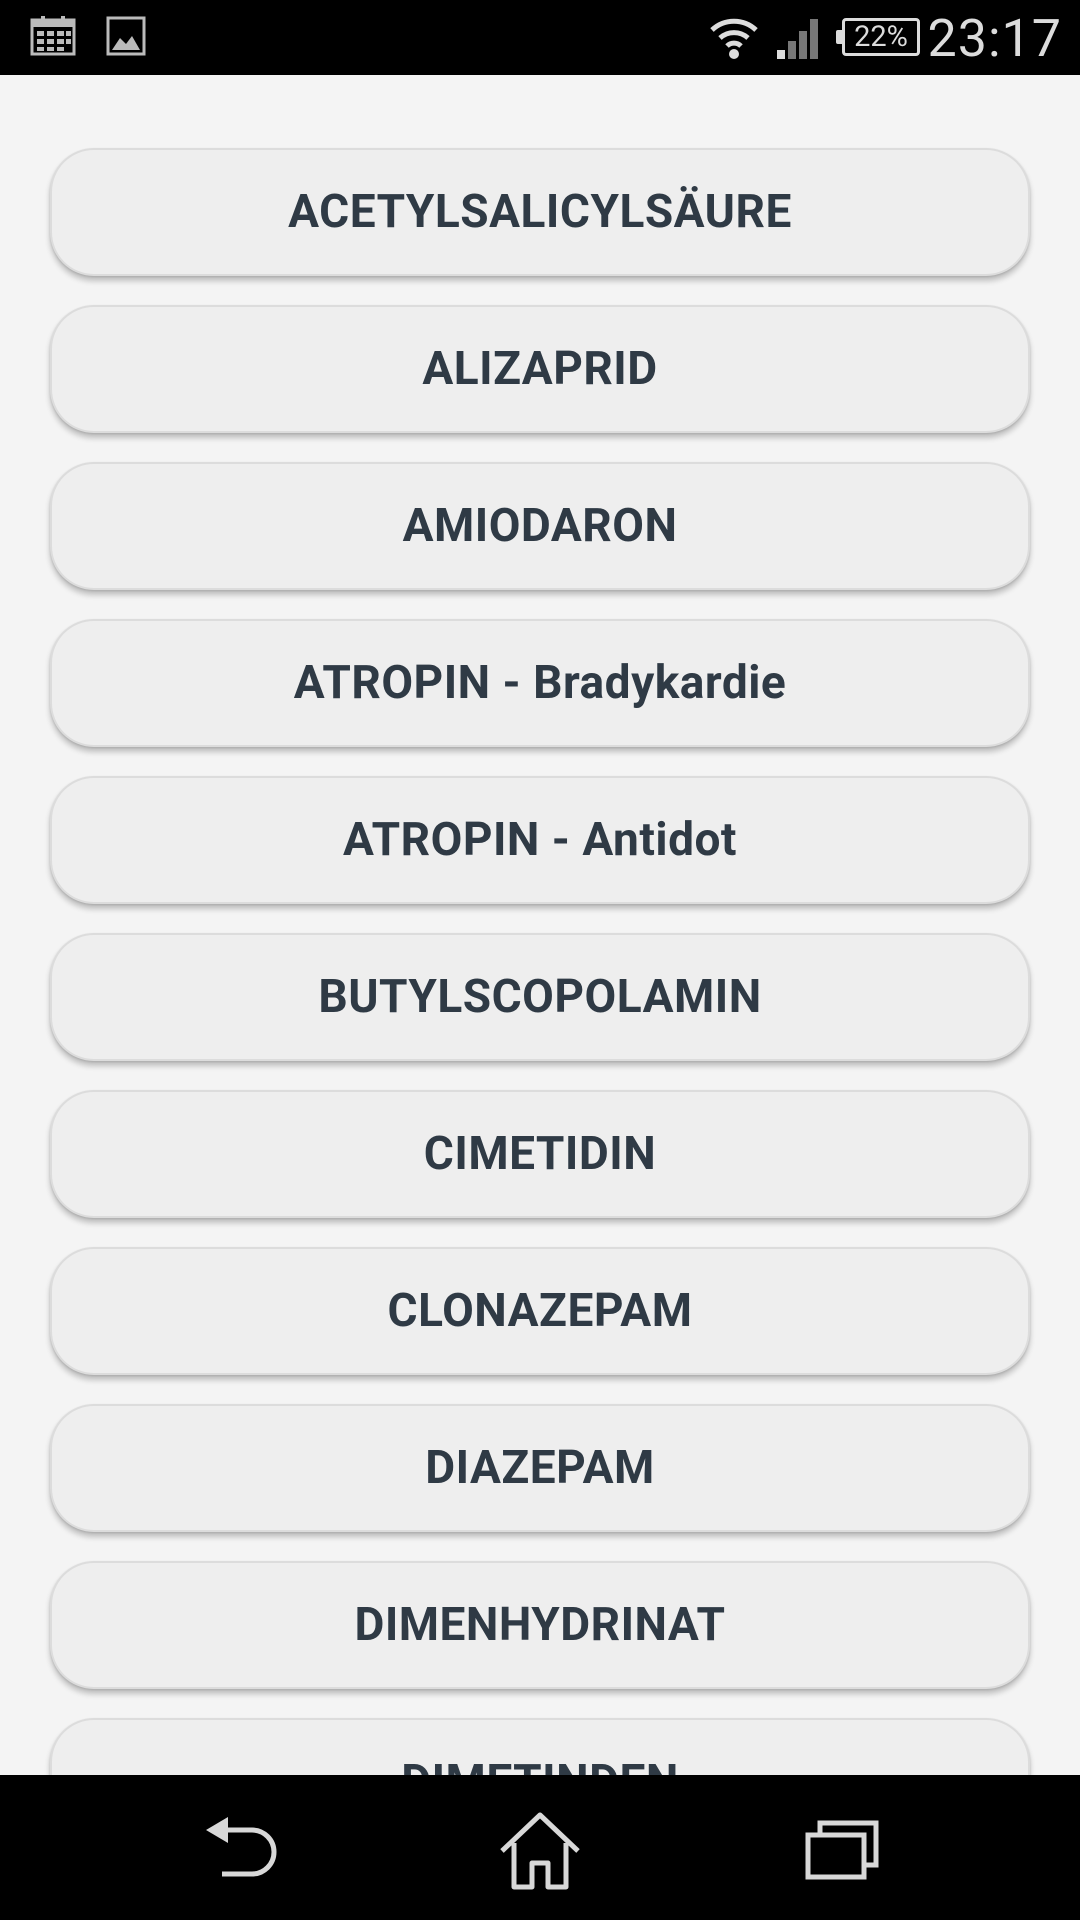  Describe the element at coordinates (540, 369) in the screenshot. I see `drug-button-alizaprid: ALIZAPRID` at that location.